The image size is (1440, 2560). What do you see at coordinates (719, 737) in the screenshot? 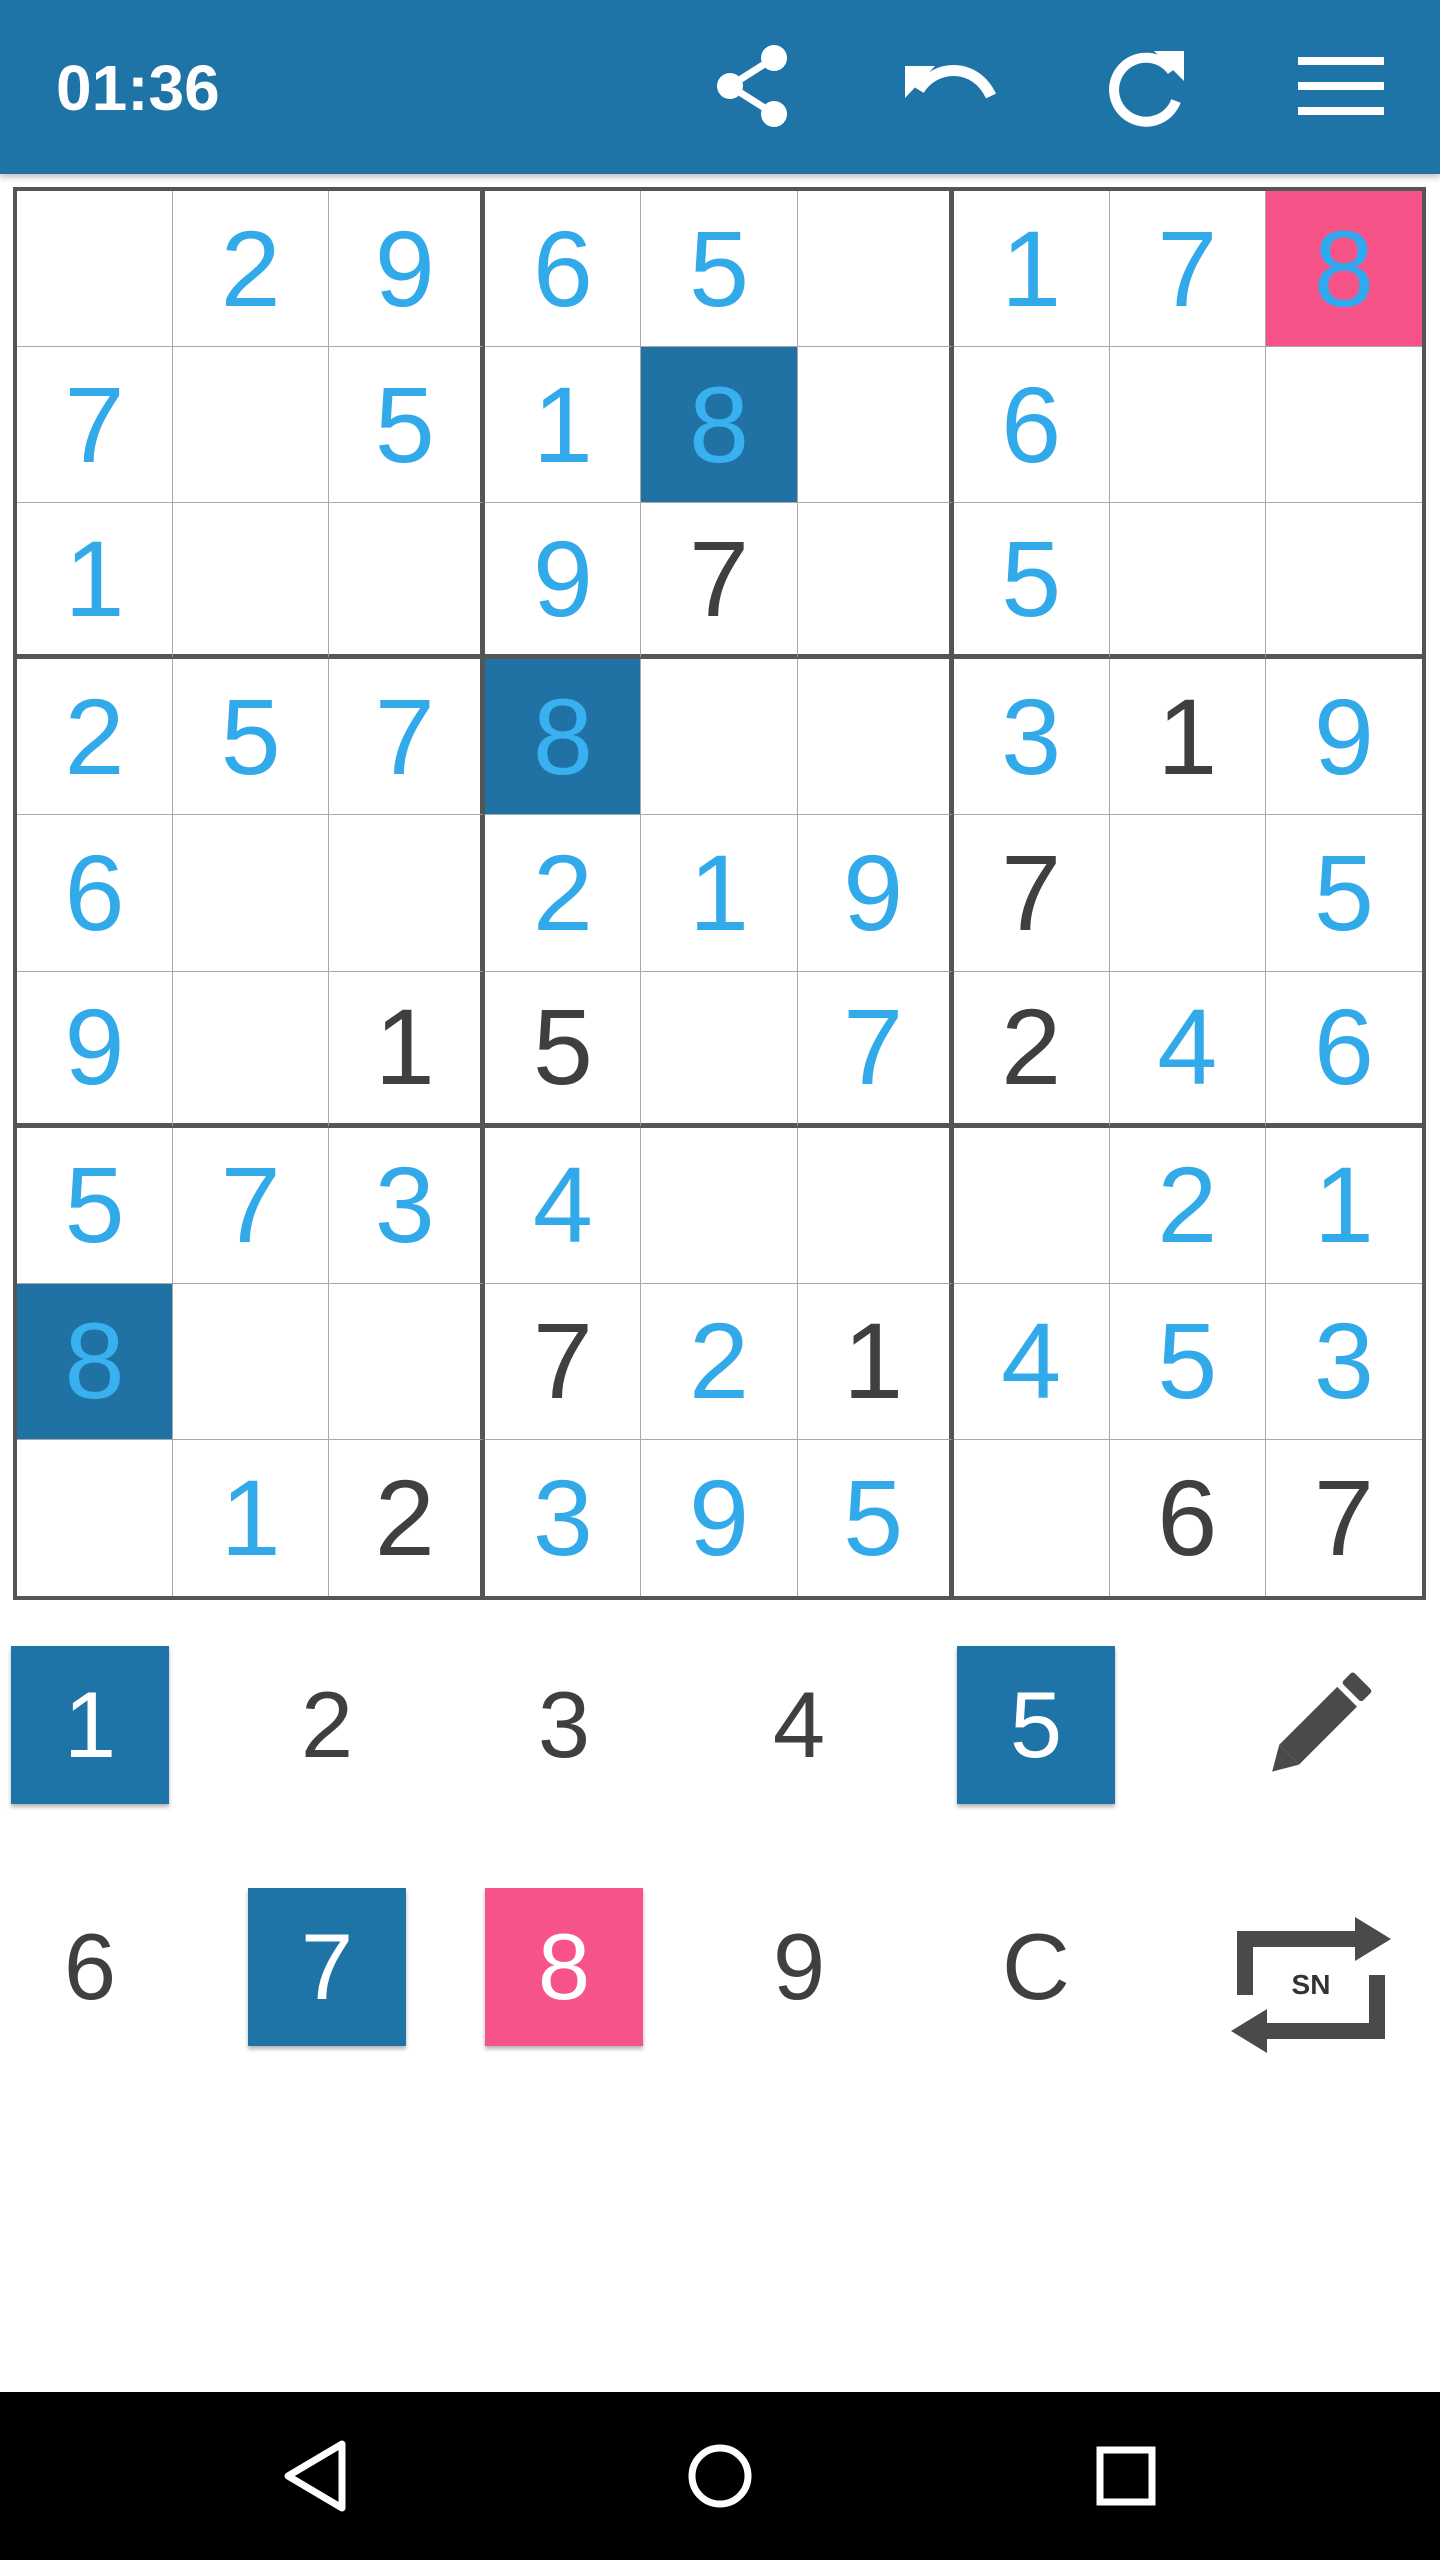
I see `cell-r4c5` at bounding box center [719, 737].